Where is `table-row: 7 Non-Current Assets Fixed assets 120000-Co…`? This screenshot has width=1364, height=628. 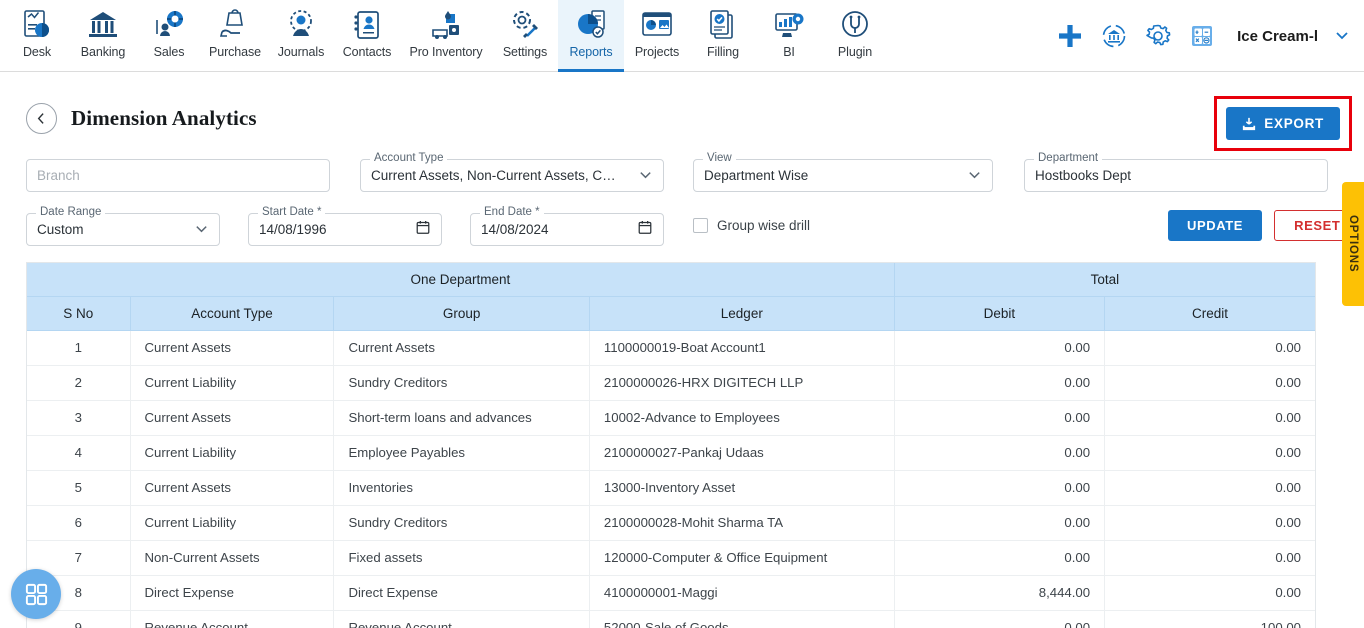
table-row: 7 Non-Current Assets Fixed assets 120000-Co… is located at coordinates (671, 558).